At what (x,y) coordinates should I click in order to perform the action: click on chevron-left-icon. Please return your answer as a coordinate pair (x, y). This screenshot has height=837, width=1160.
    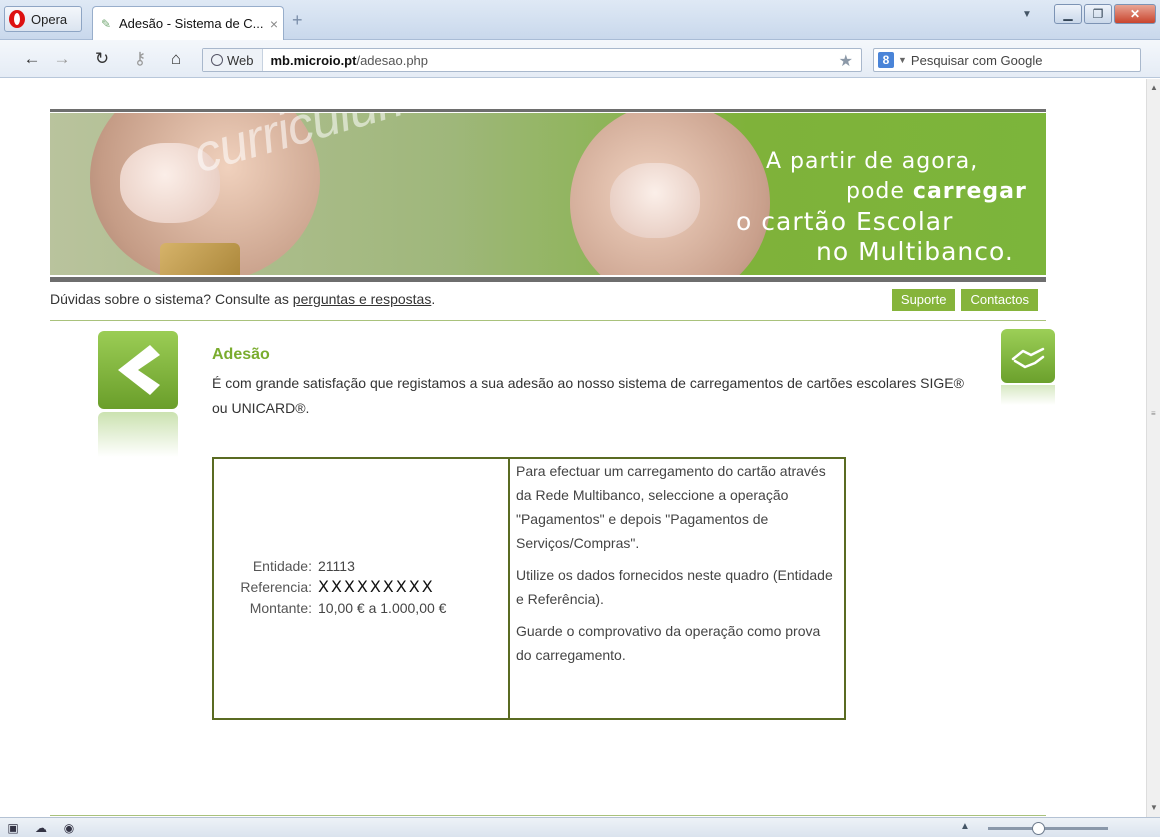
    Looking at the image, I should click on (139, 370).